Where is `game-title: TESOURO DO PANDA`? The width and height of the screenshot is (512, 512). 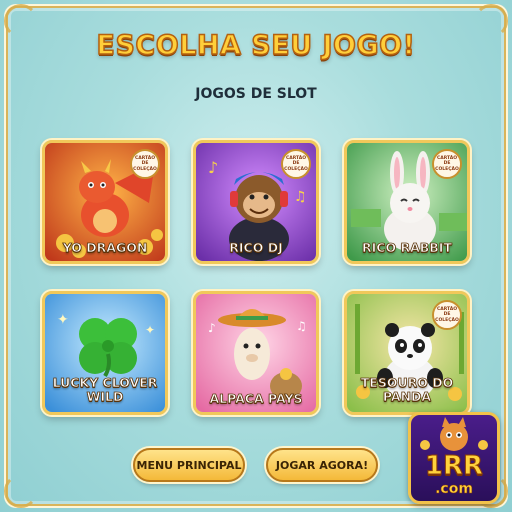
game-title: TESOURO DO PANDA is located at coordinates (407, 389).